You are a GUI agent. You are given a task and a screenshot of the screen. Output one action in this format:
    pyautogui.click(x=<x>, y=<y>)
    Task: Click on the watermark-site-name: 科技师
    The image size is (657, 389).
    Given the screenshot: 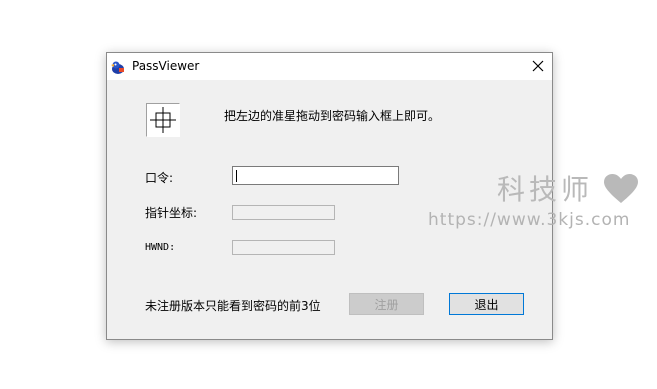 What is the action you would take?
    pyautogui.click(x=545, y=189)
    